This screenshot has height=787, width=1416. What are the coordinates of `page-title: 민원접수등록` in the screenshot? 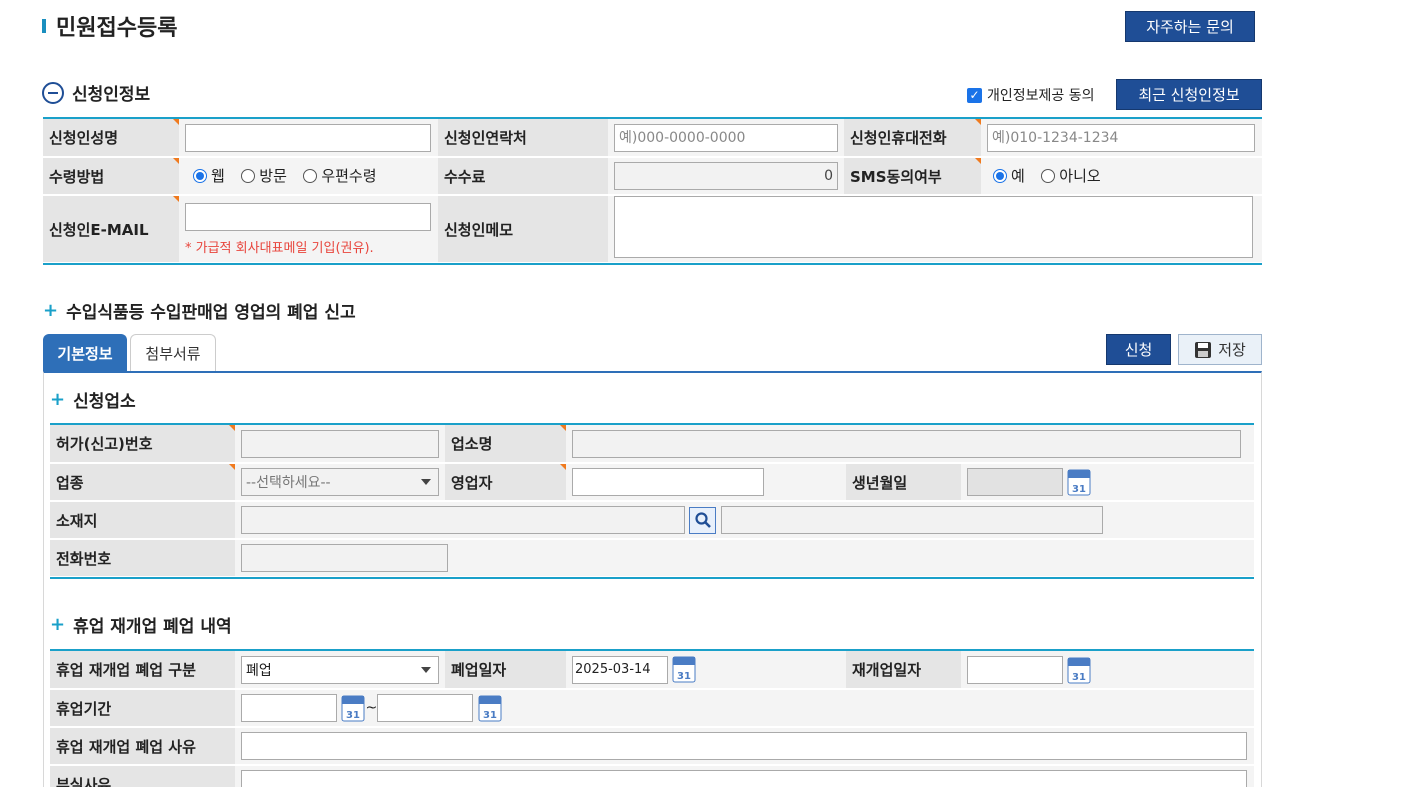 It's located at (109, 26).